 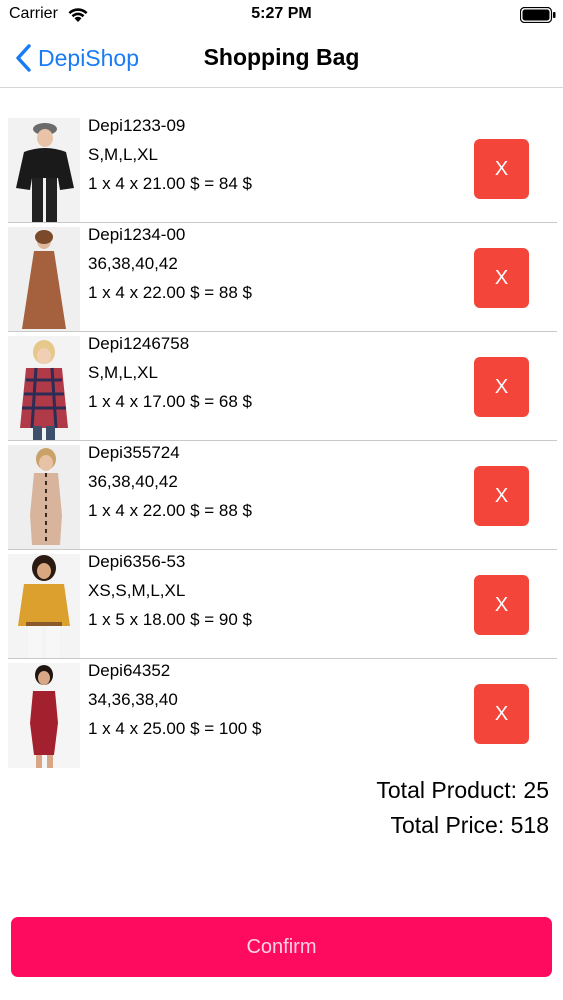 I want to click on woman-plaid-shirt-photo, so click(x=44, y=388).